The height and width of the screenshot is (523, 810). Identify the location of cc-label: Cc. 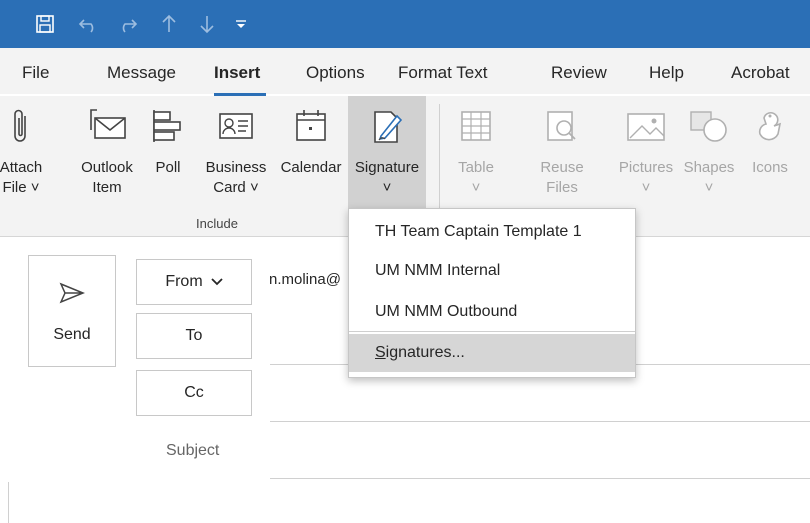
(194, 392).